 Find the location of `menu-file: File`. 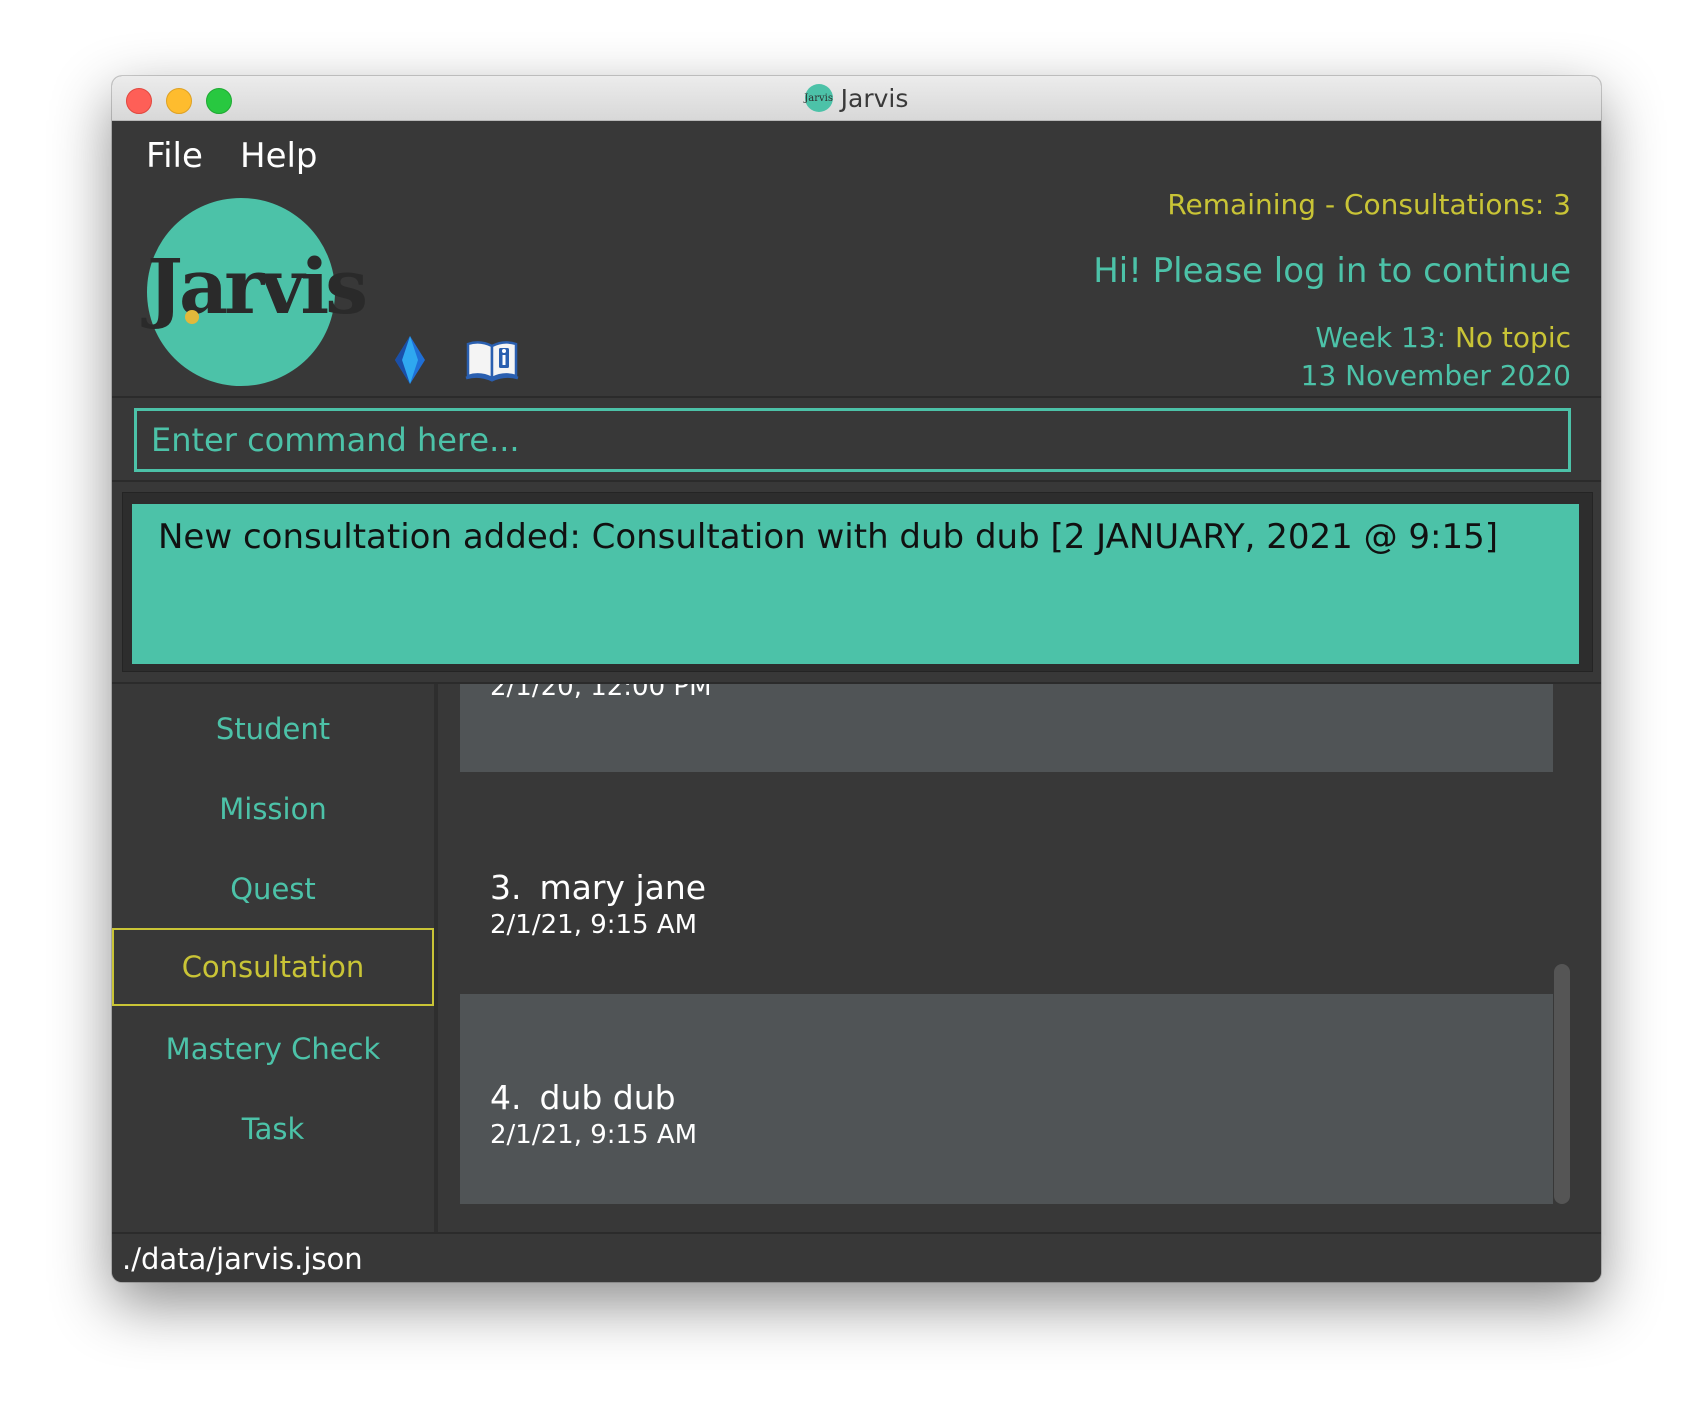

menu-file: File is located at coordinates (174, 156).